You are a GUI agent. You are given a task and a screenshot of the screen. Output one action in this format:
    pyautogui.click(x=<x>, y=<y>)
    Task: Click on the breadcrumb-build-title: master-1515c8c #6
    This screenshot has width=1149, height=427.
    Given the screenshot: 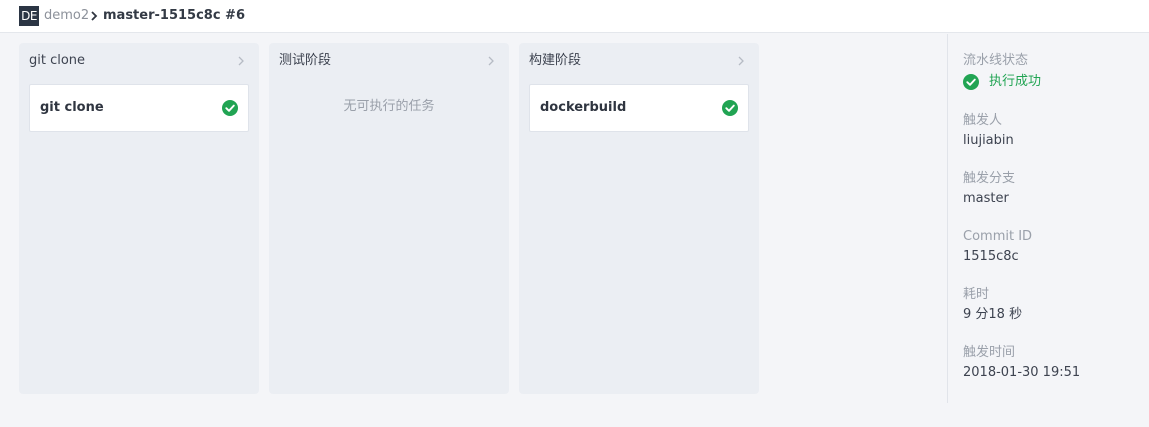 What is the action you would take?
    pyautogui.click(x=174, y=15)
    